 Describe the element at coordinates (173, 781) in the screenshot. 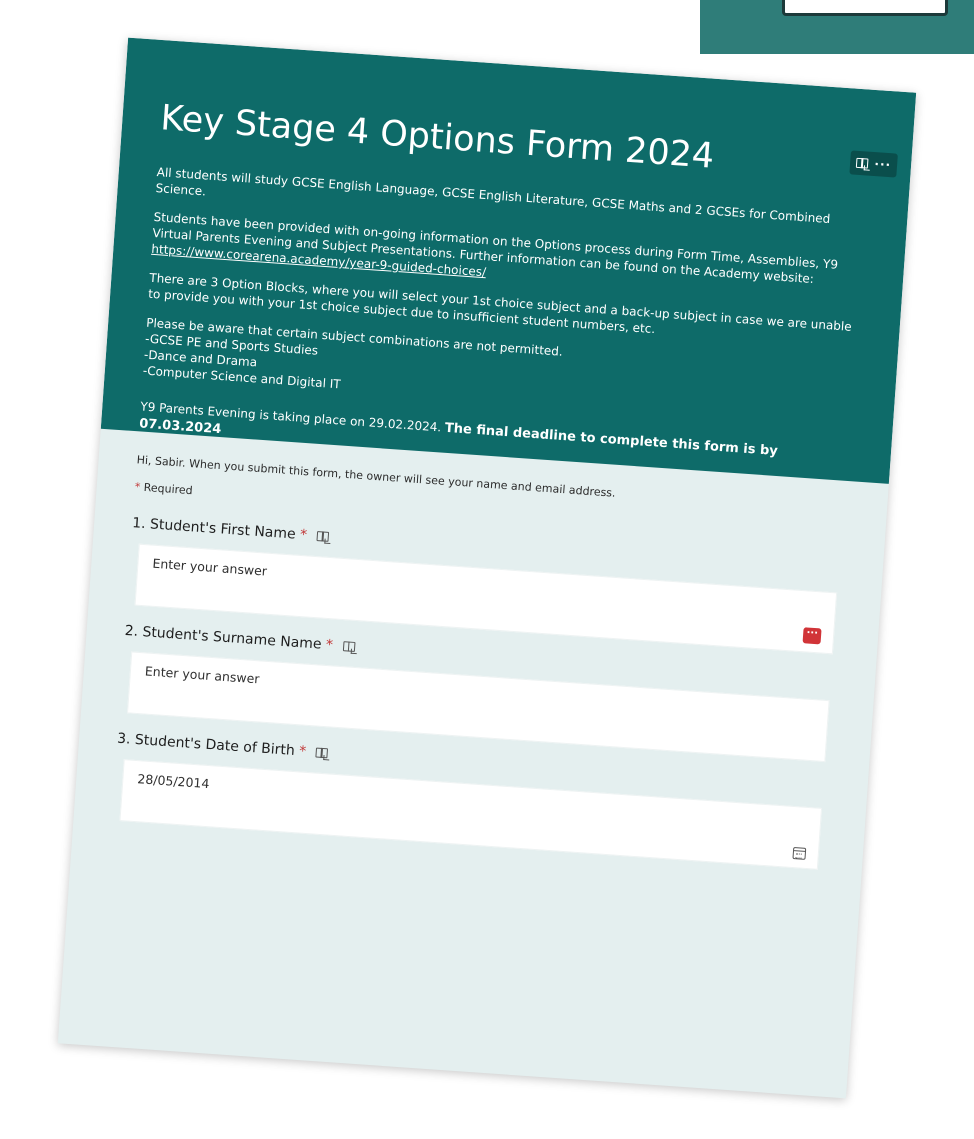

I see `input-value: 28/05/2014` at that location.